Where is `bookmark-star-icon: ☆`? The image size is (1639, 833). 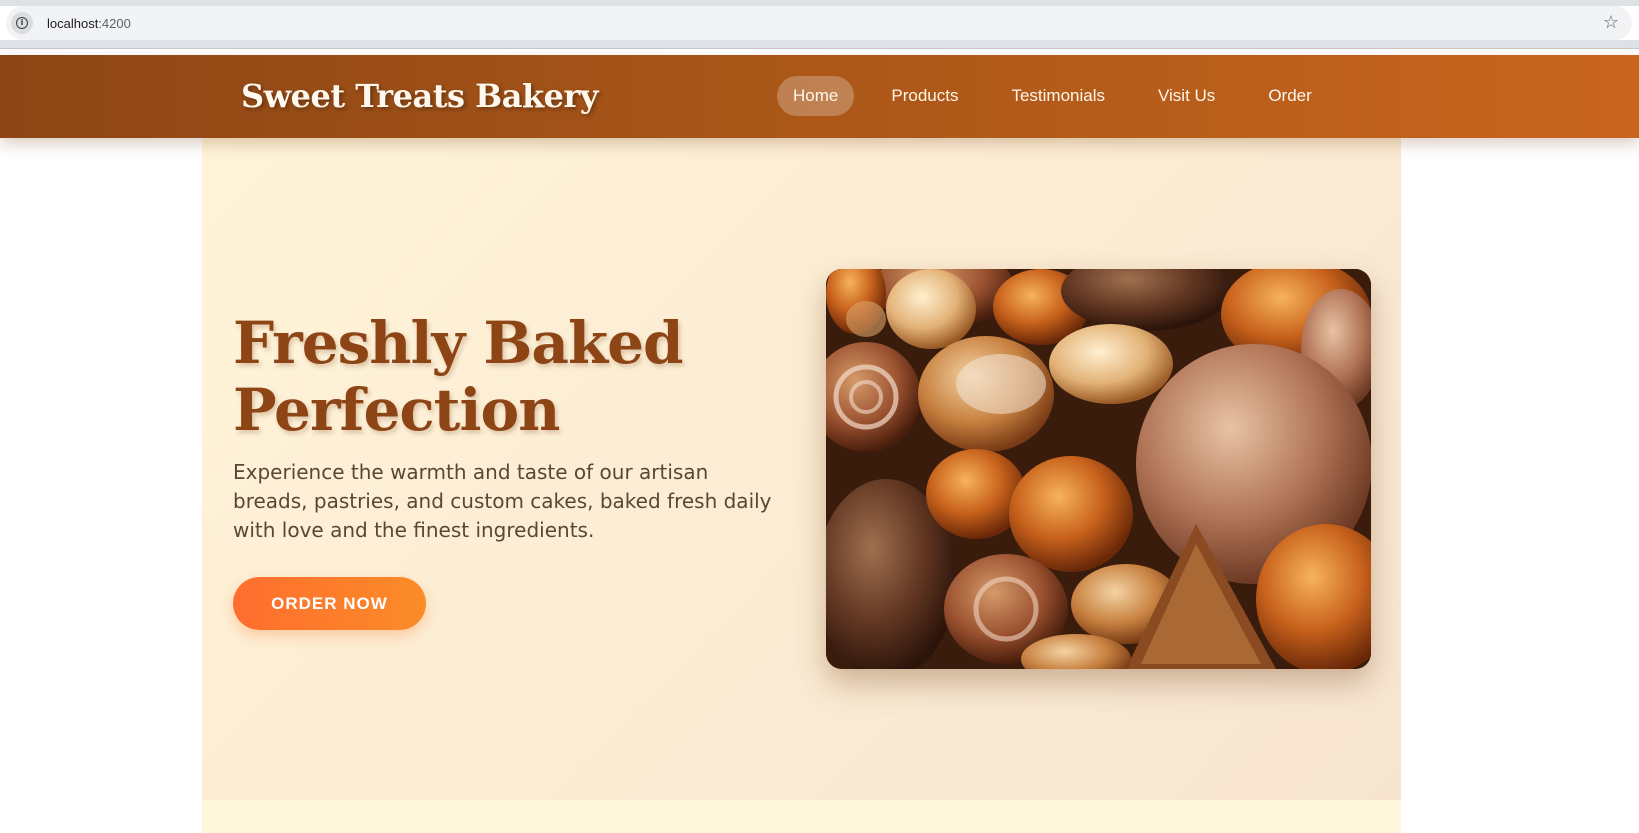
bookmark-star-icon: ☆ is located at coordinates (1611, 23).